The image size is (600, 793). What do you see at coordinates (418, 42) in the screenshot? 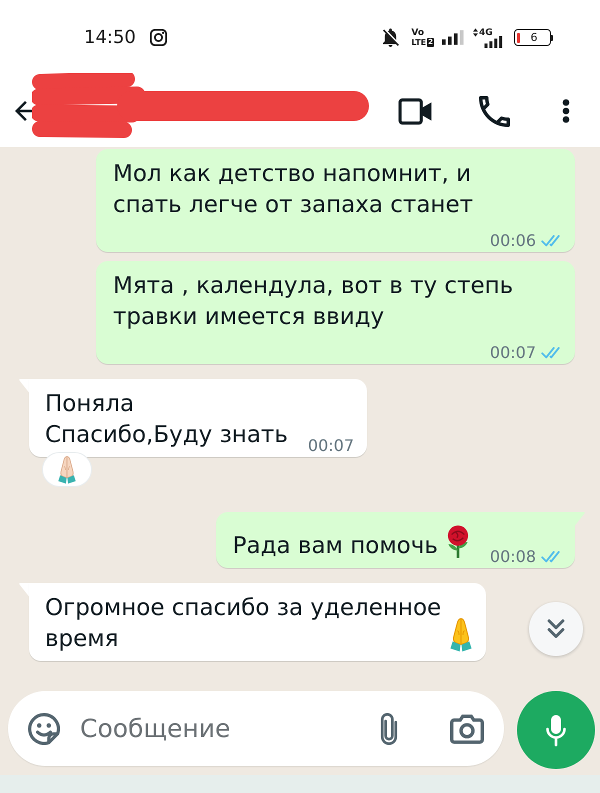
I see `lte-label: LTE` at bounding box center [418, 42].